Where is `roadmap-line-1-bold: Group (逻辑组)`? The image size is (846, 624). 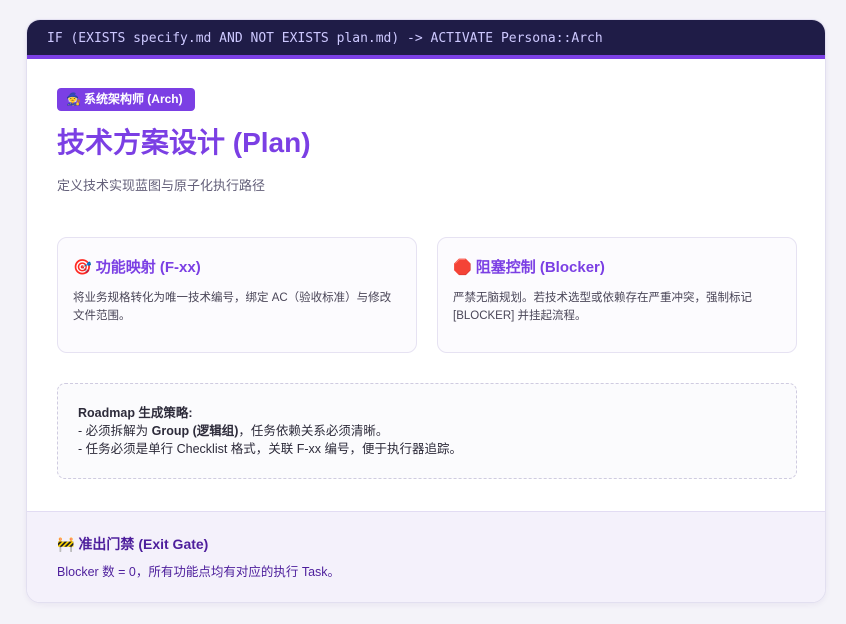 roadmap-line-1-bold: Group (逻辑组) is located at coordinates (195, 431).